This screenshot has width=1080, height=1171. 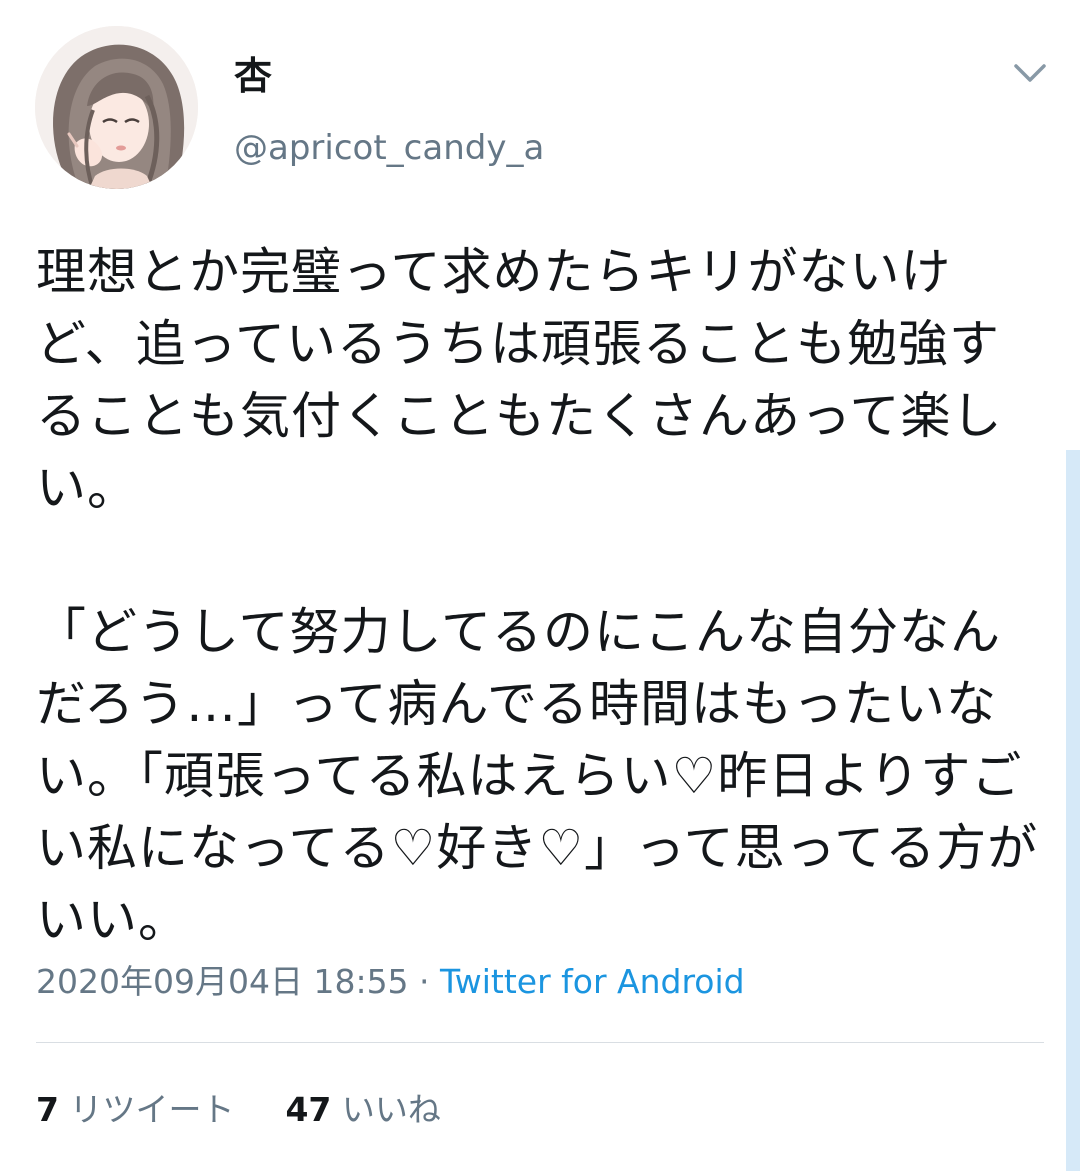 I want to click on avatar, so click(x=116, y=107).